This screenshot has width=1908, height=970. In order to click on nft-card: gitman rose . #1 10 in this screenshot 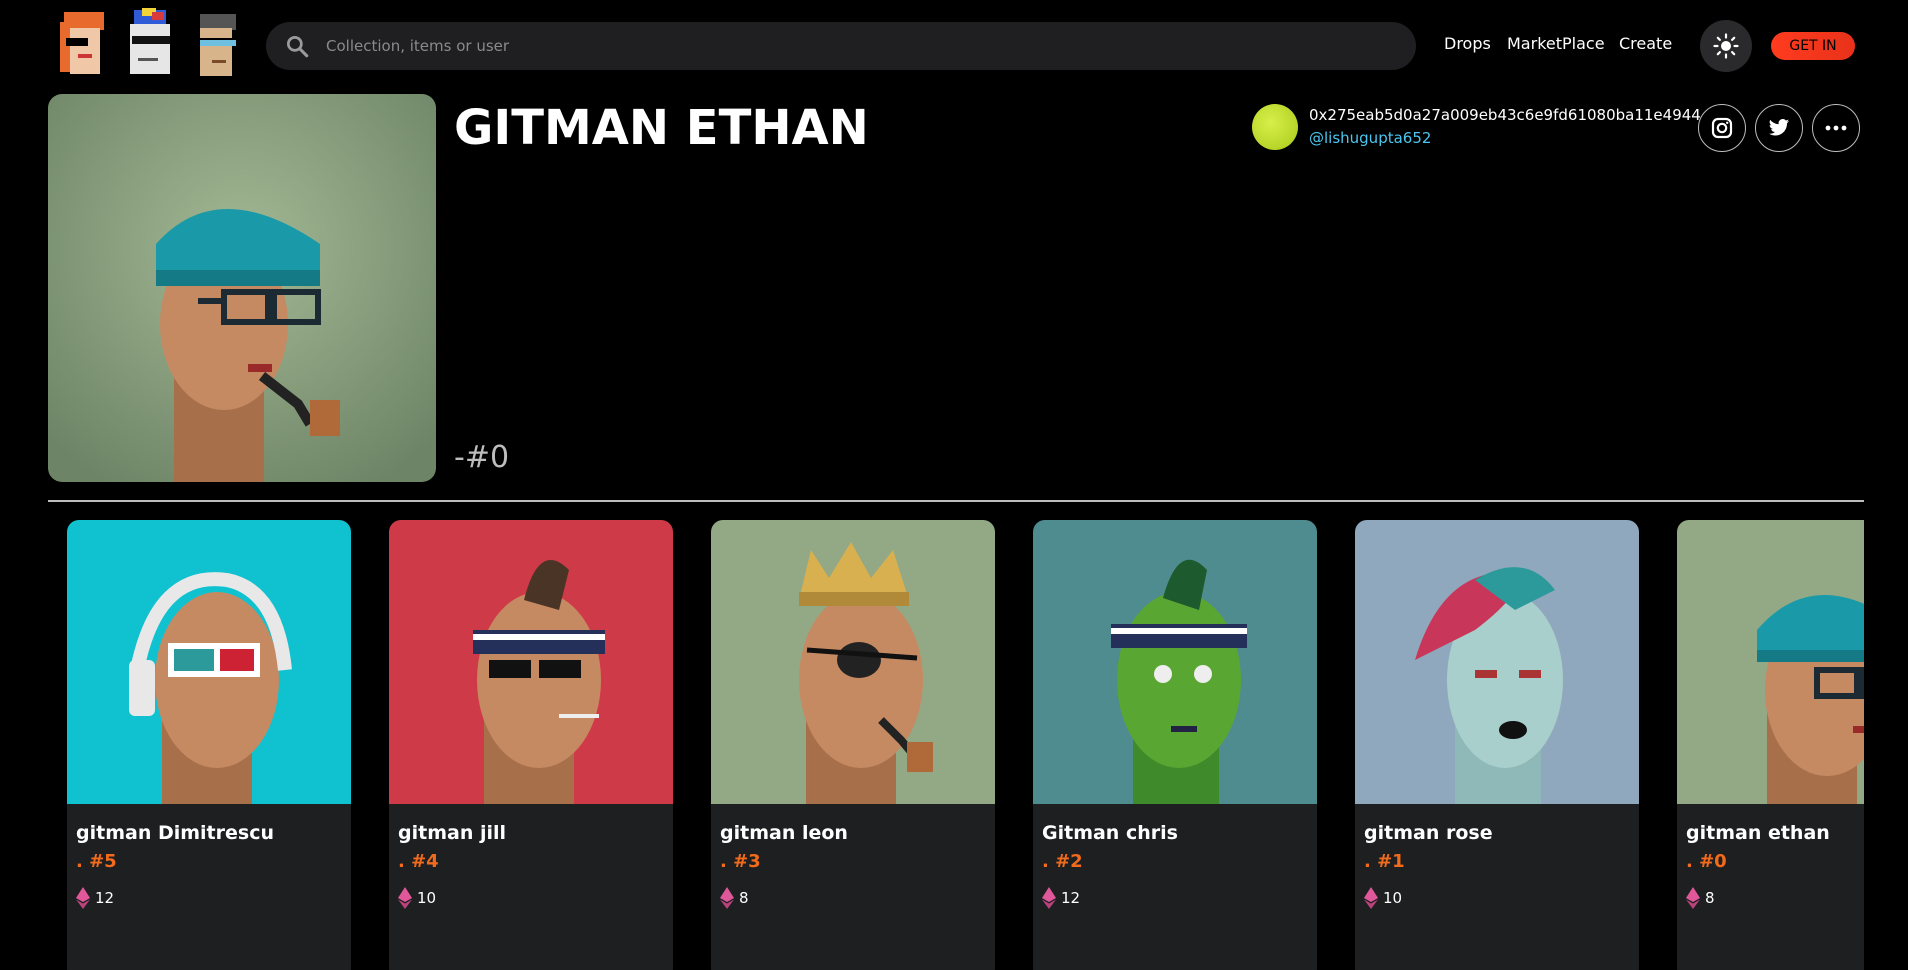, I will do `click(1497, 745)`.